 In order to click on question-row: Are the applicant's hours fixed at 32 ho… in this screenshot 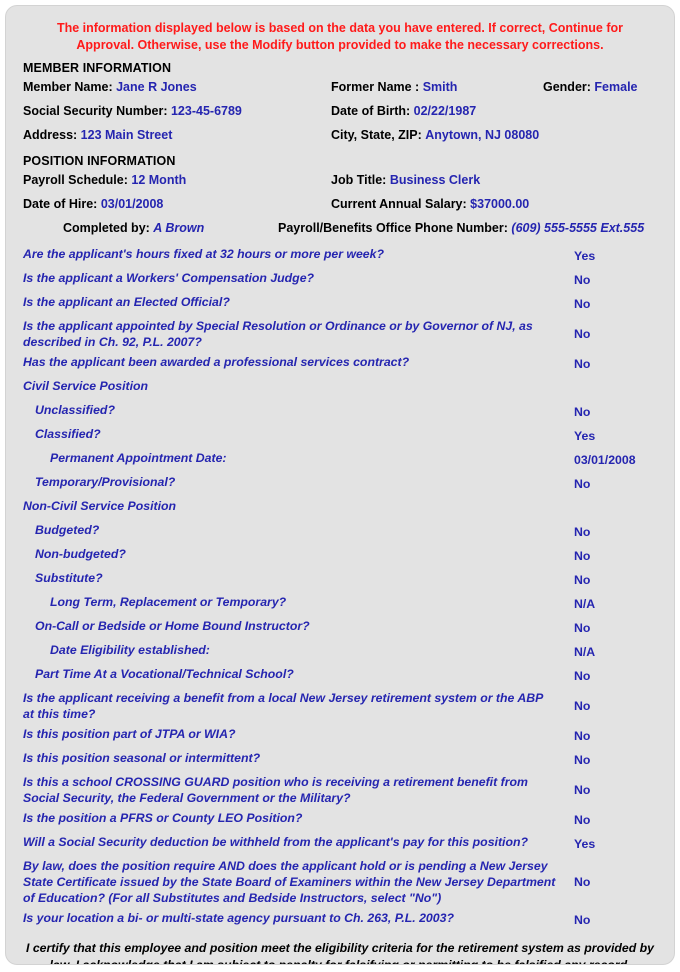, I will do `click(336, 256)`.